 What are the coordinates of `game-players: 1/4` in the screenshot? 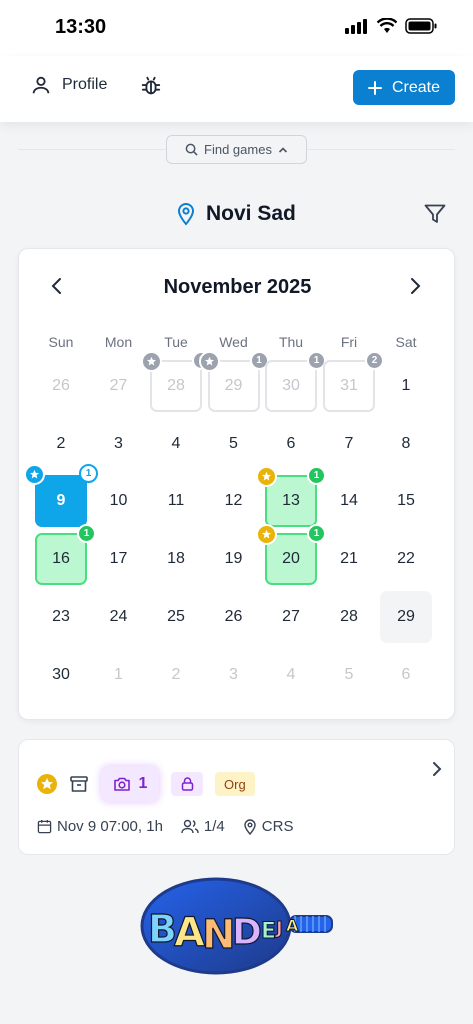 It's located at (203, 826).